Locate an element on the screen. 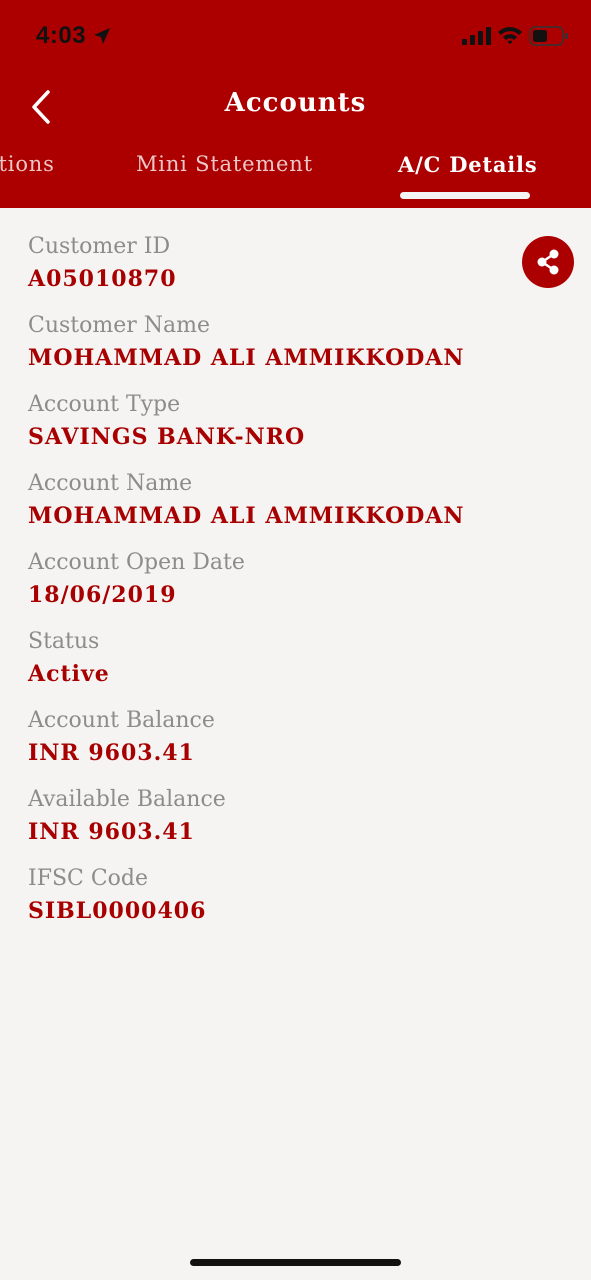  detail-value: Active is located at coordinates (69, 674).